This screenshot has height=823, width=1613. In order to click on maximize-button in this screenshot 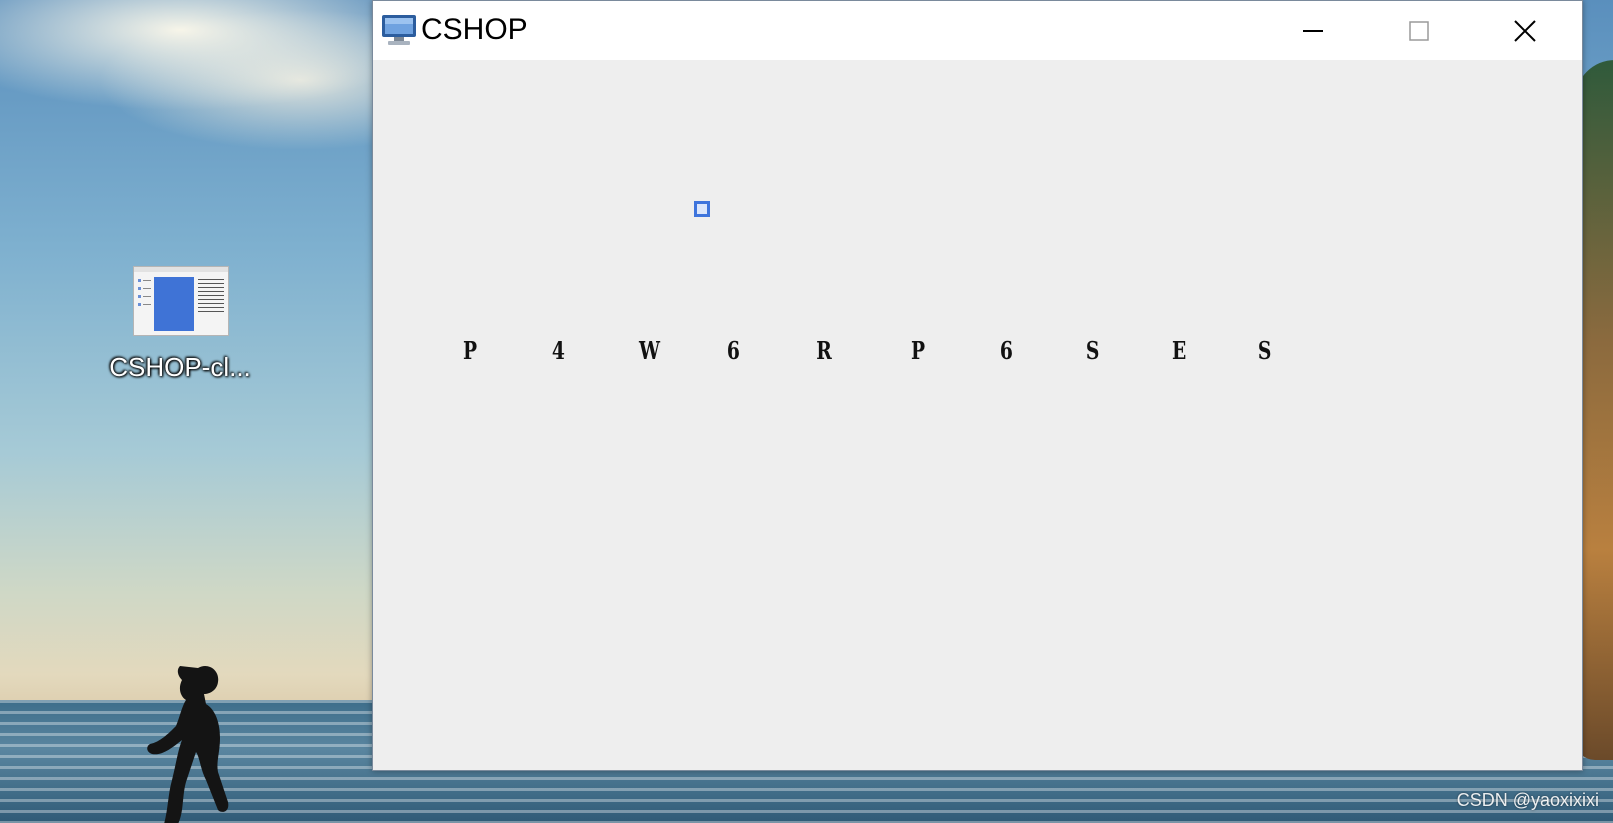, I will do `click(1419, 30)`.